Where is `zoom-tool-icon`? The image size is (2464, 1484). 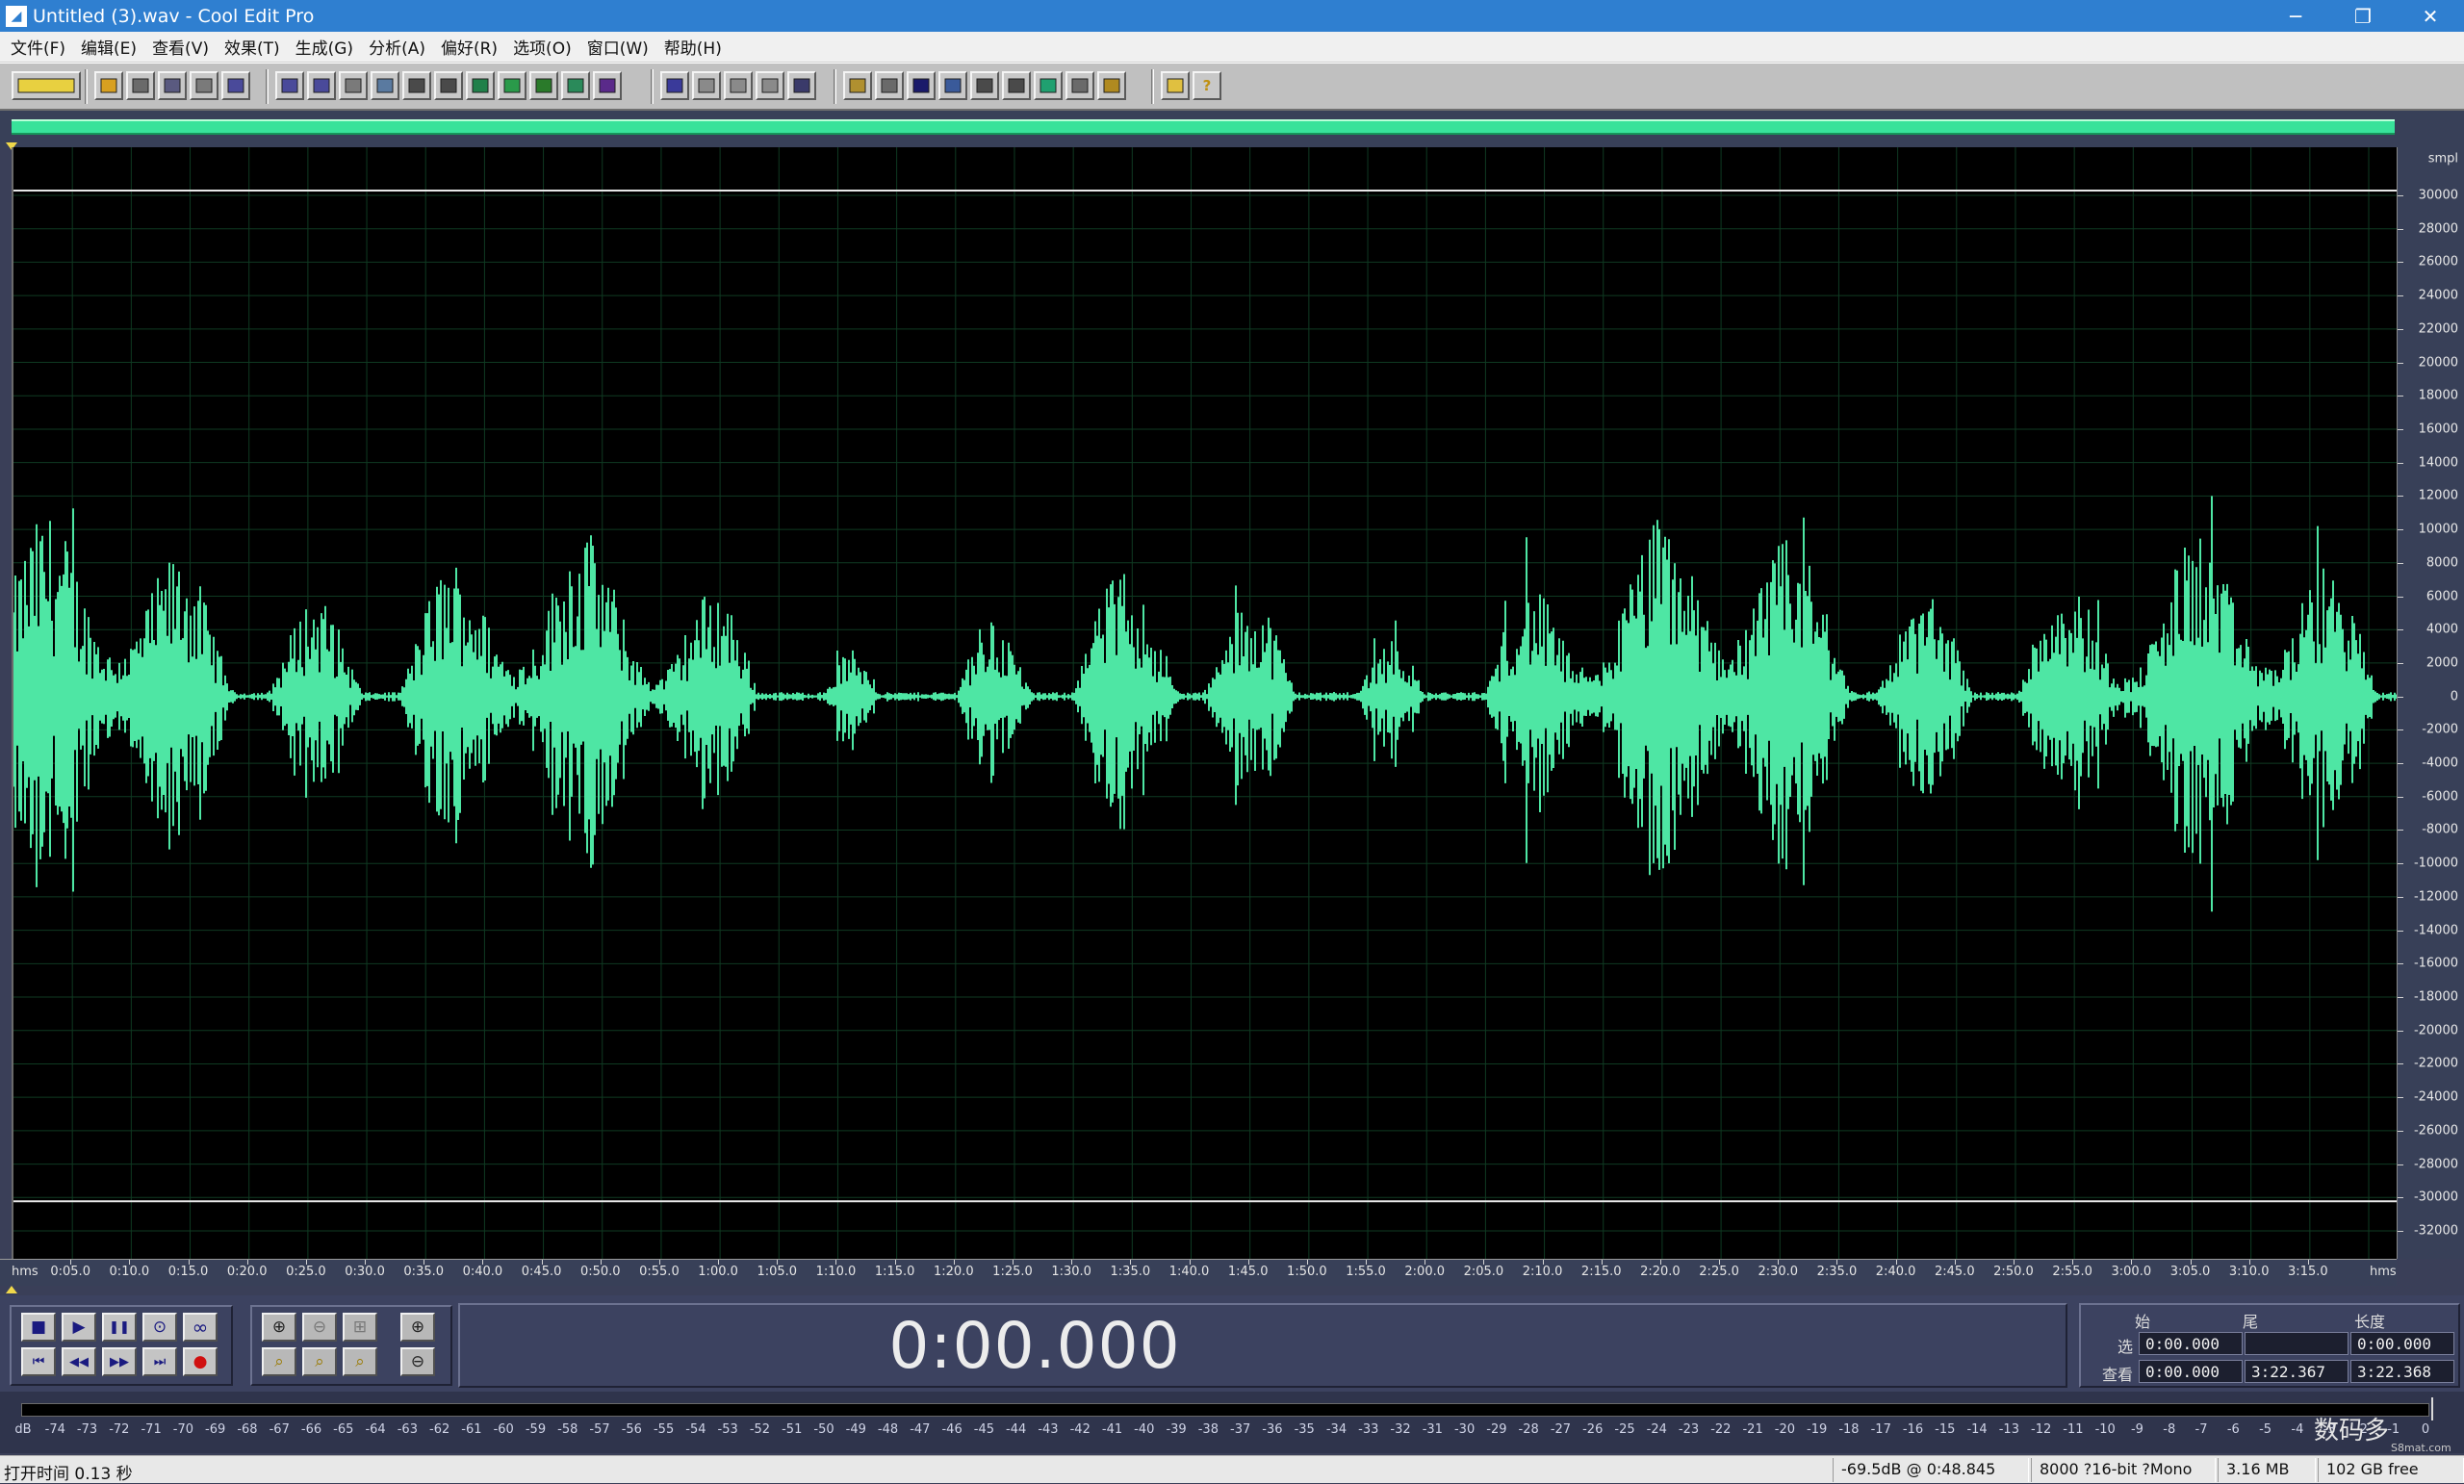 zoom-tool-icon is located at coordinates (575, 86).